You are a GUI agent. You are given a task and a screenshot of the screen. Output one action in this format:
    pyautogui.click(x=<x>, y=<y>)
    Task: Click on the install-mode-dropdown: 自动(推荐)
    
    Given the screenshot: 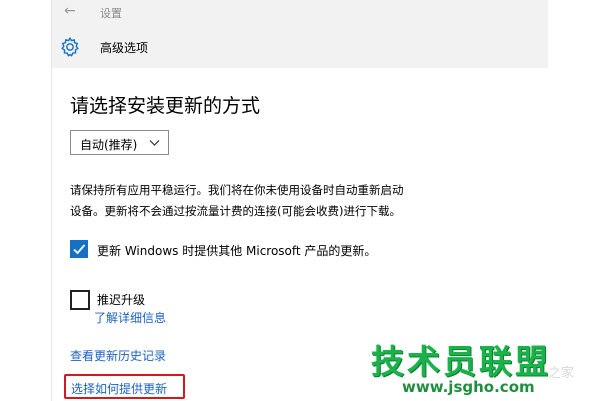 What is the action you would take?
    pyautogui.click(x=119, y=142)
    